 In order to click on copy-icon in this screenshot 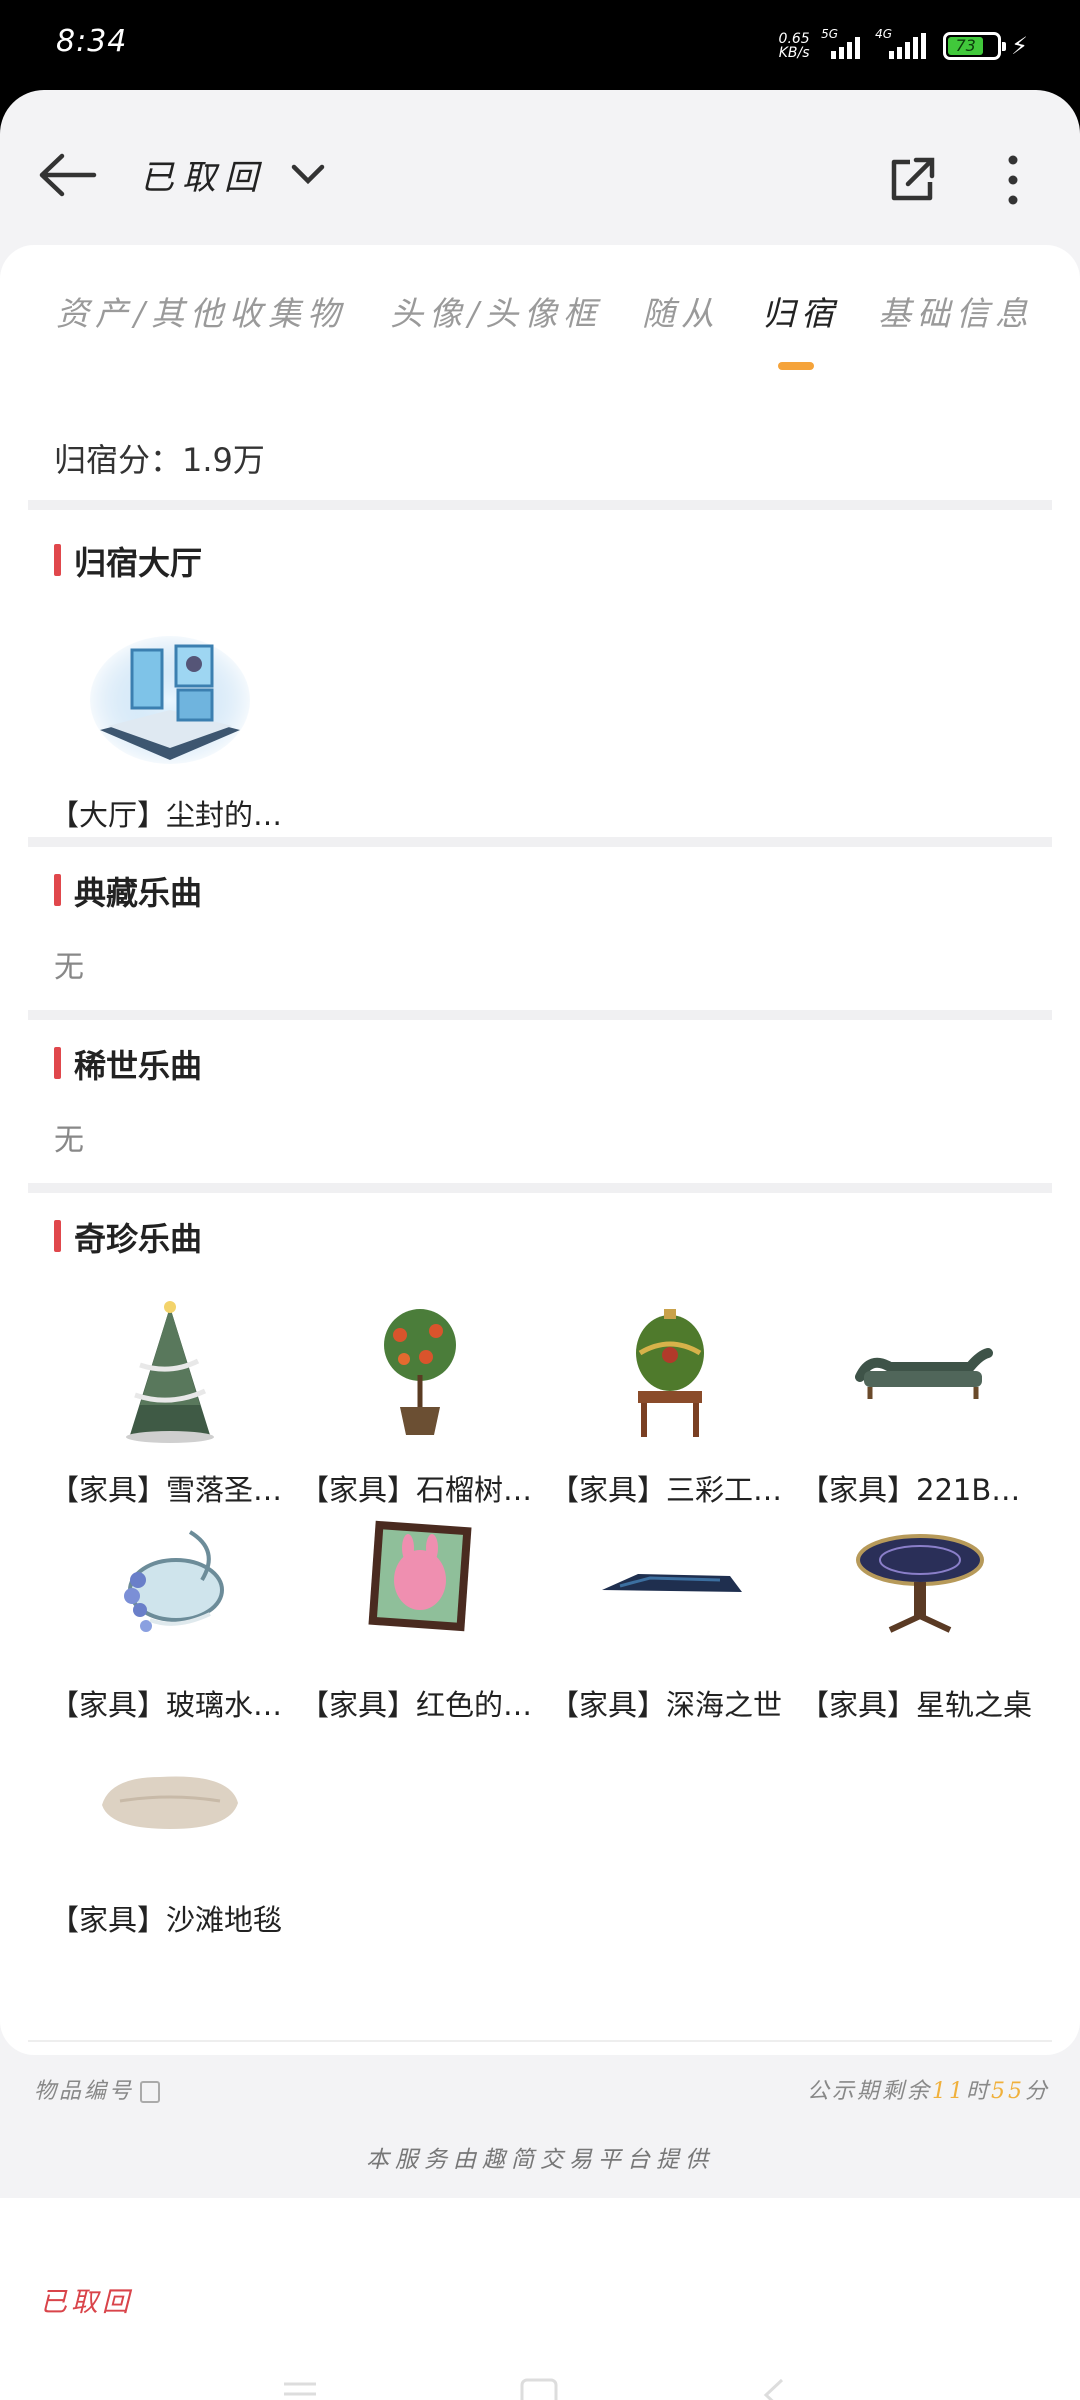, I will do `click(150, 2092)`.